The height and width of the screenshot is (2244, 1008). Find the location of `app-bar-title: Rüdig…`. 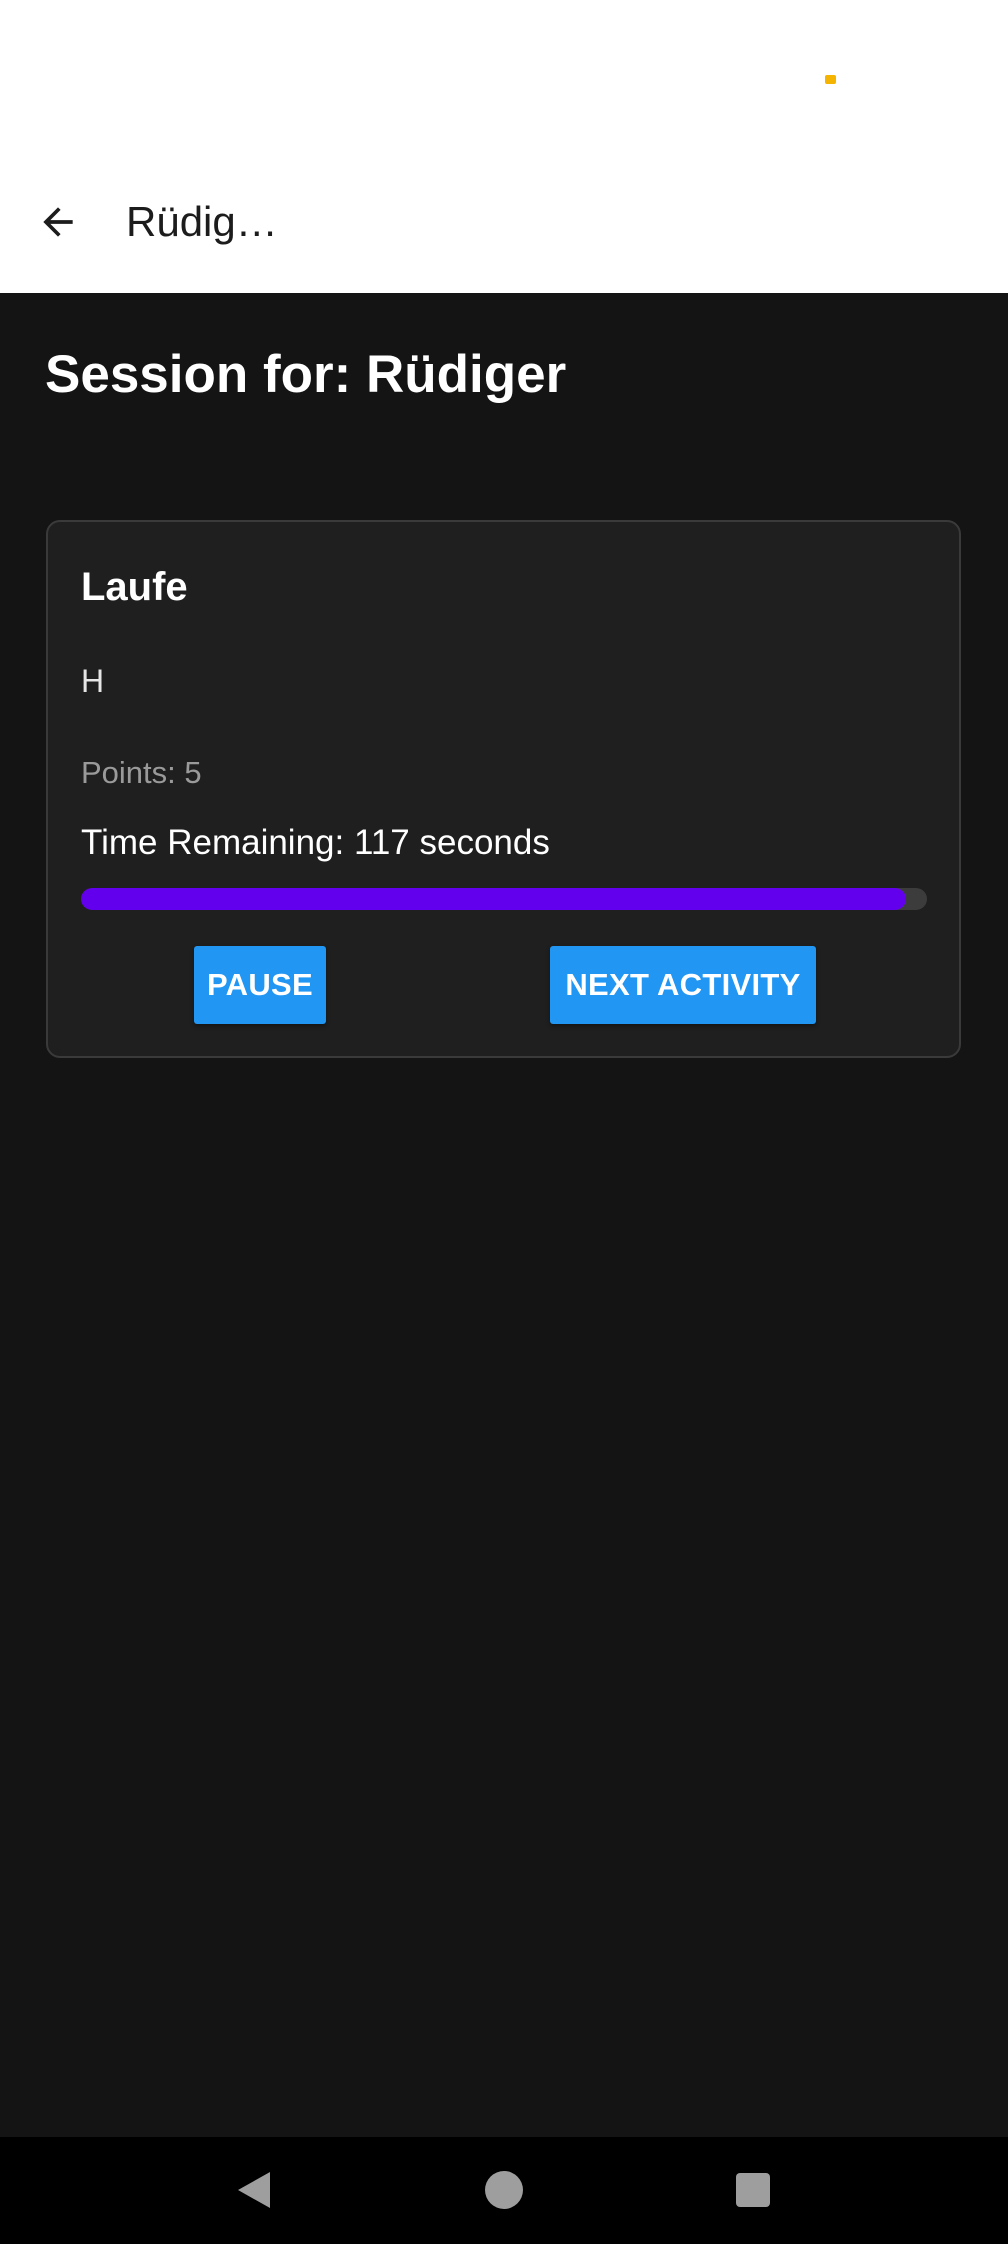

app-bar-title: Rüdig… is located at coordinates (202, 221).